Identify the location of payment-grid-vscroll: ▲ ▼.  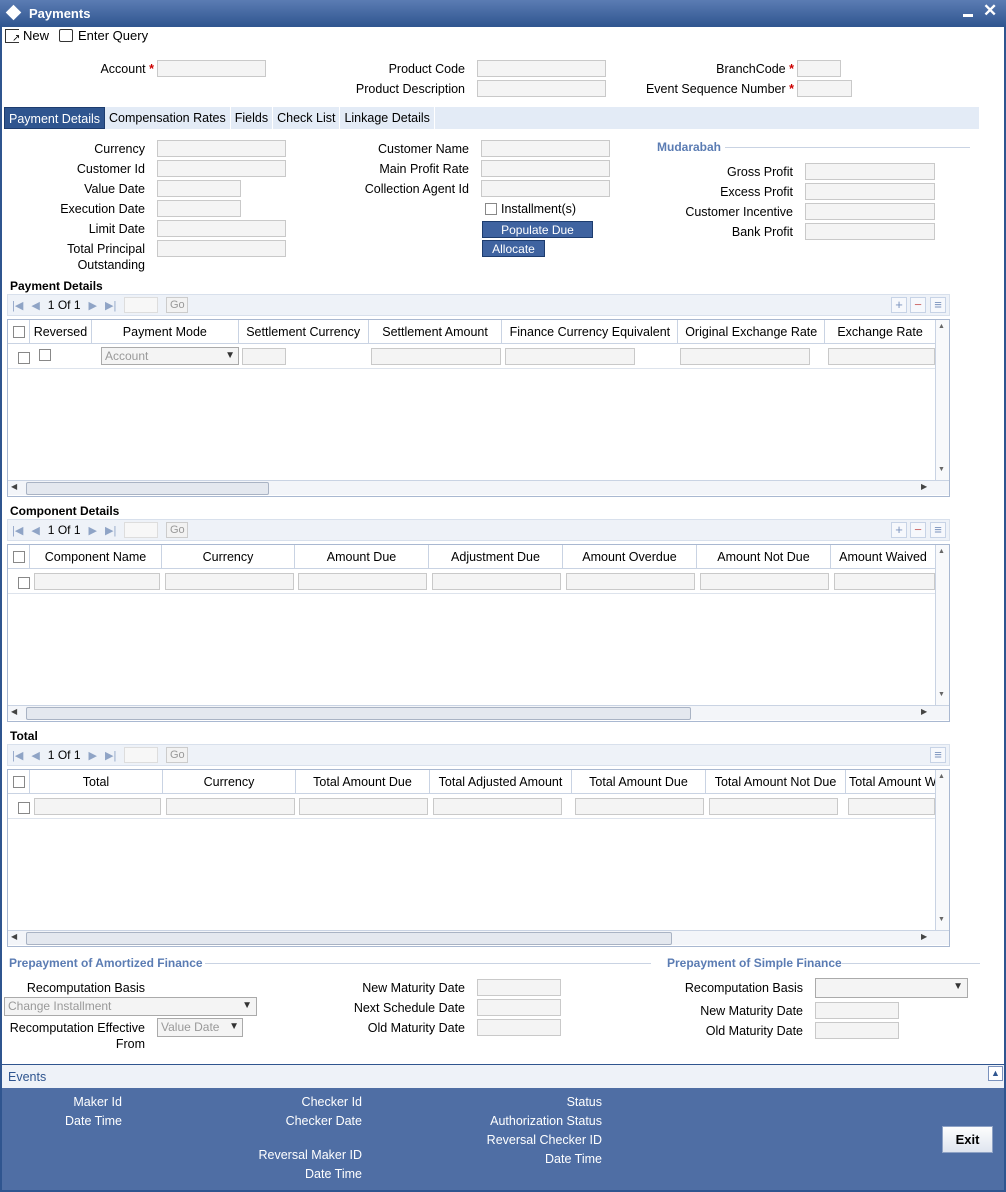
(942, 400).